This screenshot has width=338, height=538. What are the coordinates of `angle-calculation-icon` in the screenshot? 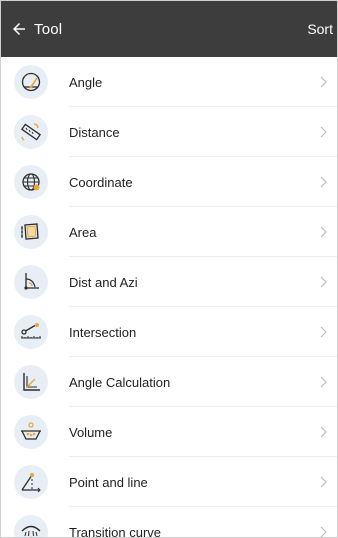 It's located at (31, 382).